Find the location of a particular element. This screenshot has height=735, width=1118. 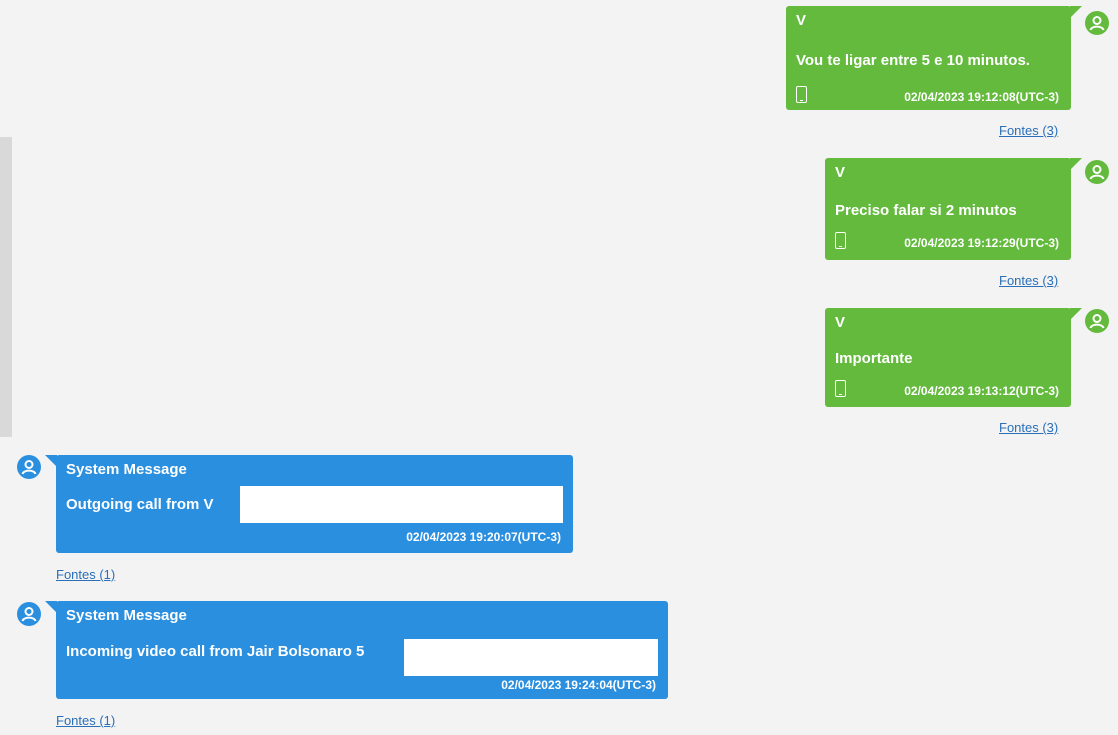

message-timestamp: 02/04/2023 19:24:04(UTC-3) is located at coordinates (578, 685).